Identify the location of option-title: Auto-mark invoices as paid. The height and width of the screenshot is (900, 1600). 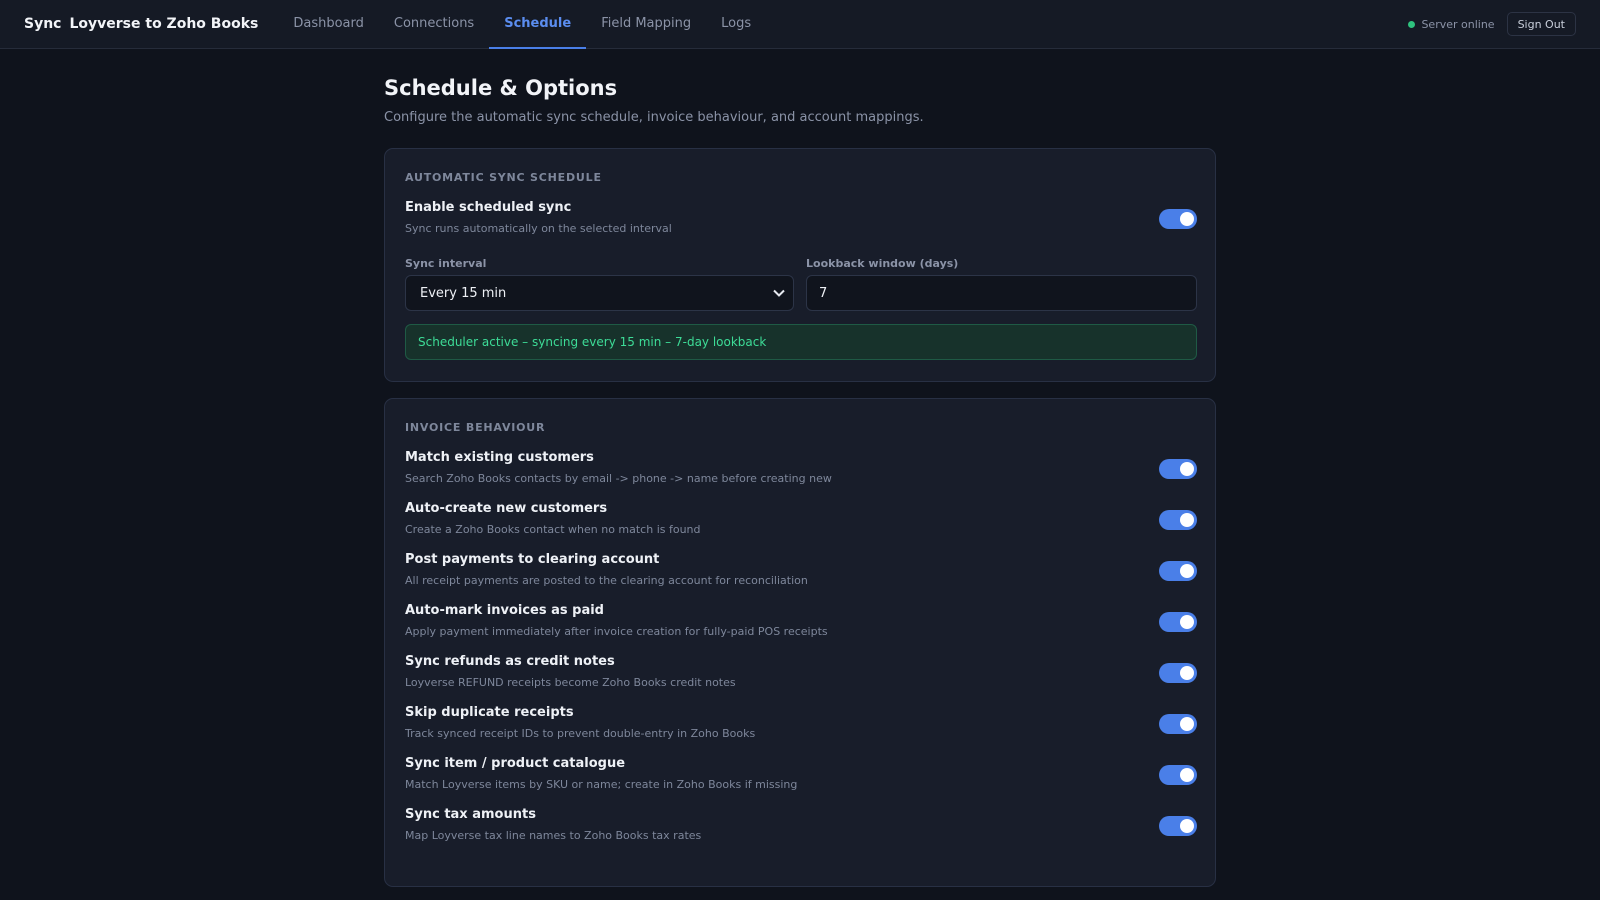
(504, 610).